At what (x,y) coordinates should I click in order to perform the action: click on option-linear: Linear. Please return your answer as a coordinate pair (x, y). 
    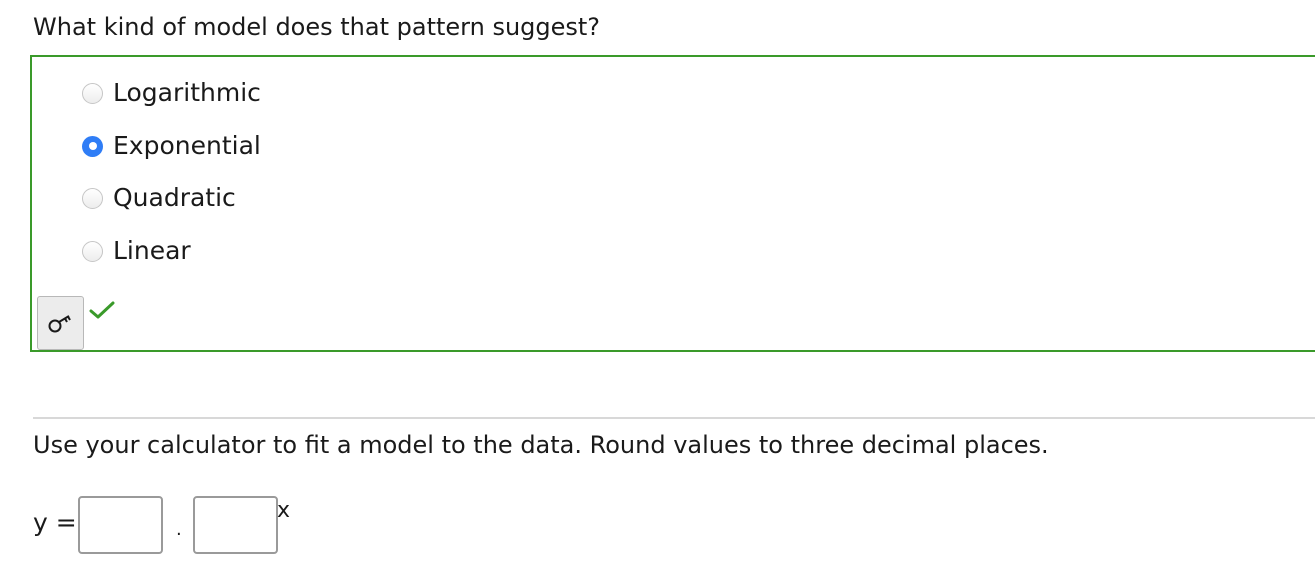
    Looking at the image, I should click on (136, 251).